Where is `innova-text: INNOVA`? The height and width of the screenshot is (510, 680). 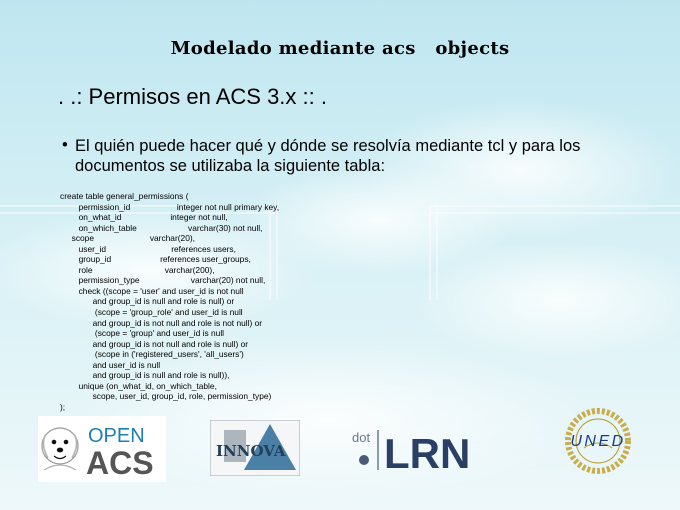 innova-text: INNOVA is located at coordinates (251, 451).